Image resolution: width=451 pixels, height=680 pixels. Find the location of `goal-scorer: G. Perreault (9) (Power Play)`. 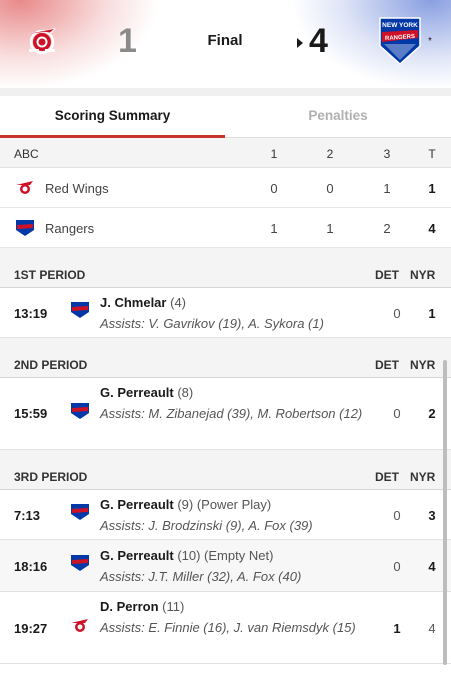

goal-scorer: G. Perreault (9) (Power Play) is located at coordinates (185, 504).